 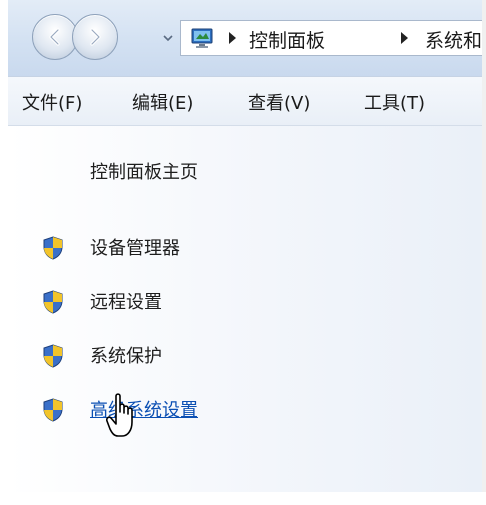 I want to click on address-bar: 控制面板 系统和, so click(x=331, y=38).